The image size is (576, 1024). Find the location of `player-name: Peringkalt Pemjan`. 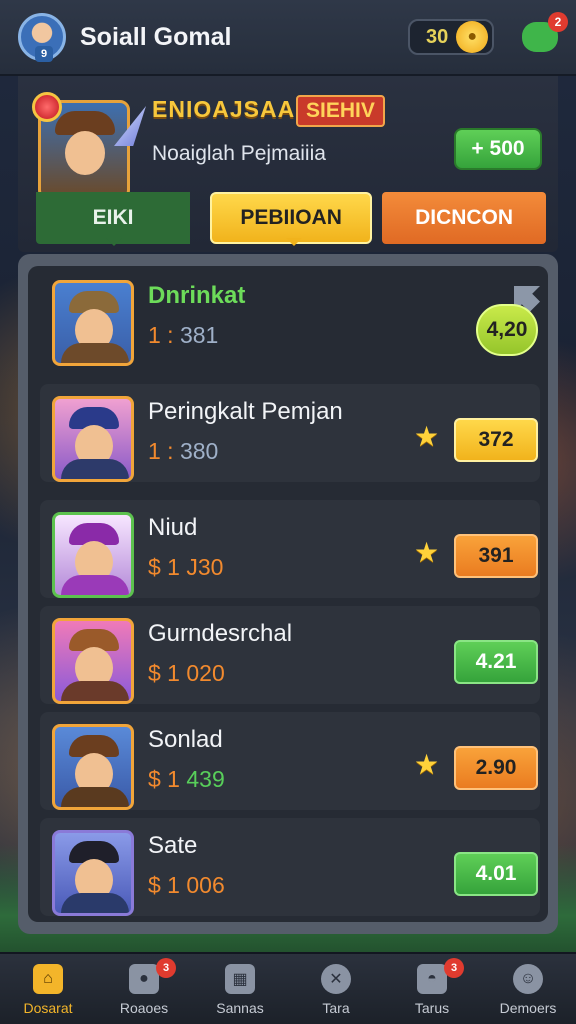

player-name: Peringkalt Pemjan is located at coordinates (245, 411).